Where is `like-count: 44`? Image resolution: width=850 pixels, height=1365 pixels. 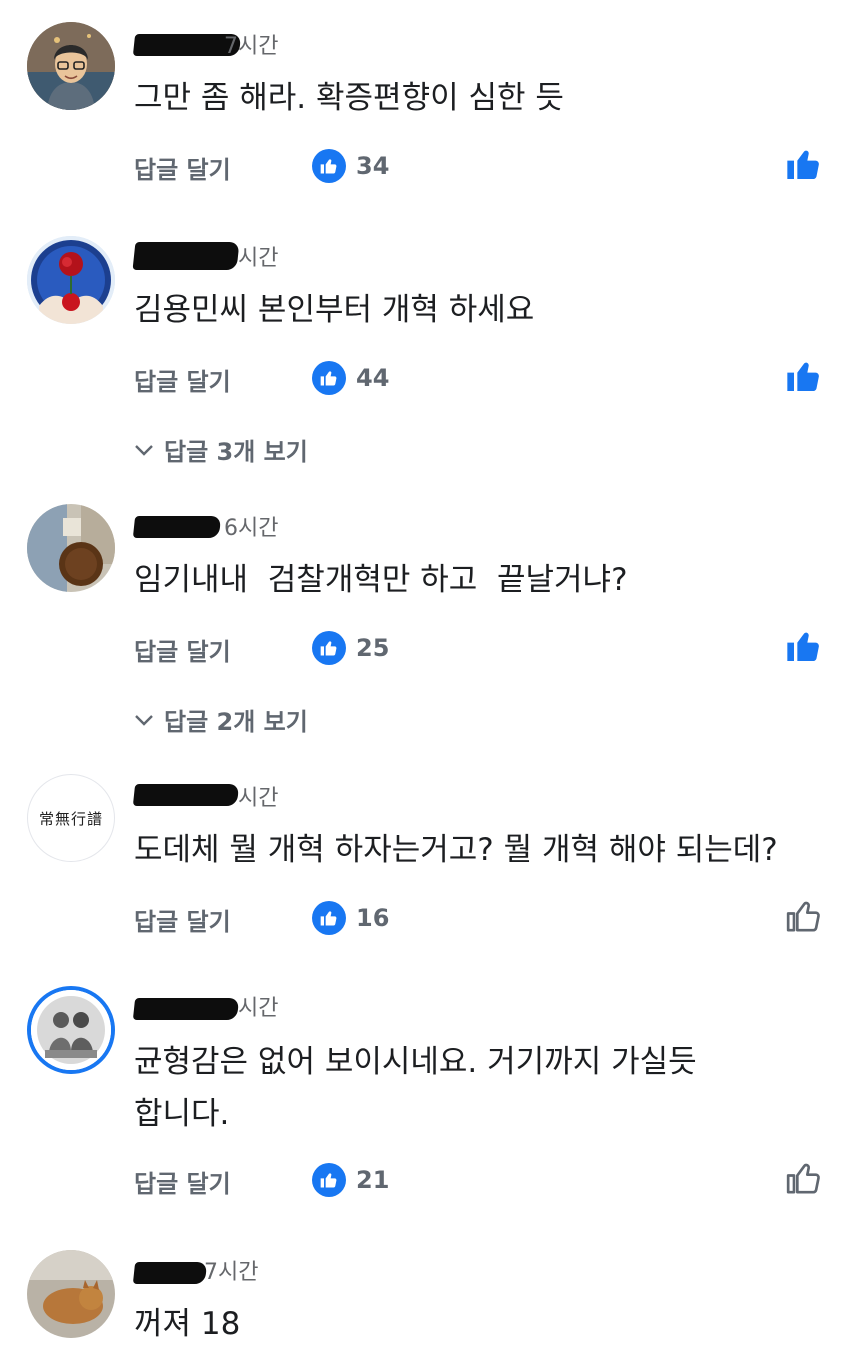 like-count: 44 is located at coordinates (373, 378).